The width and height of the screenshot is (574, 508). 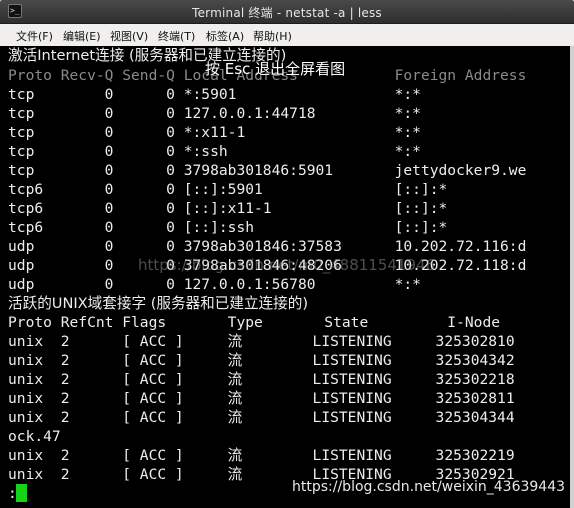 What do you see at coordinates (34, 36) in the screenshot?
I see `menu-file: 文件(F)` at bounding box center [34, 36].